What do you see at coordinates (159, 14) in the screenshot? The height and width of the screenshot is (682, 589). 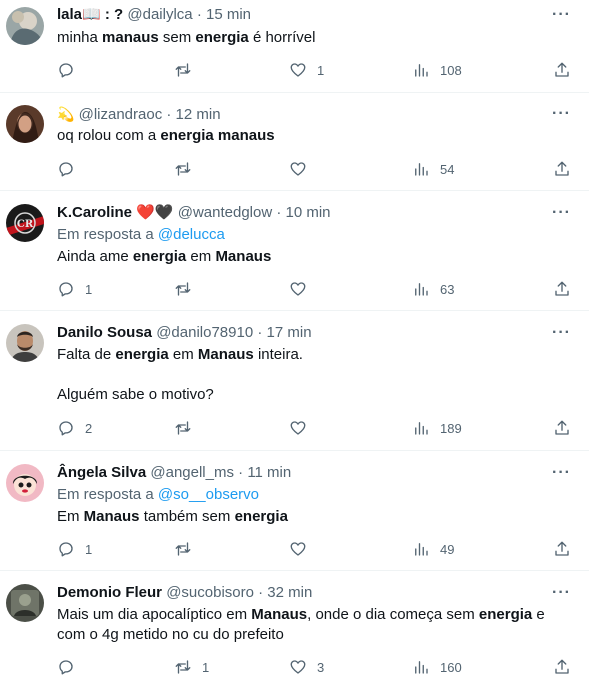 I see `handle: @dailylca` at bounding box center [159, 14].